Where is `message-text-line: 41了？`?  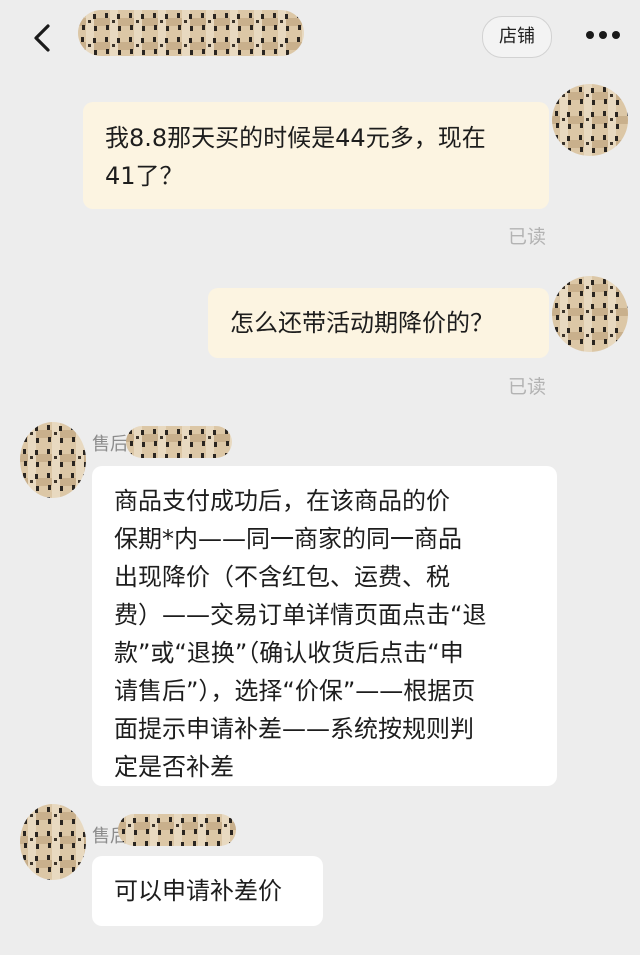 message-text-line: 41了？ is located at coordinates (144, 176).